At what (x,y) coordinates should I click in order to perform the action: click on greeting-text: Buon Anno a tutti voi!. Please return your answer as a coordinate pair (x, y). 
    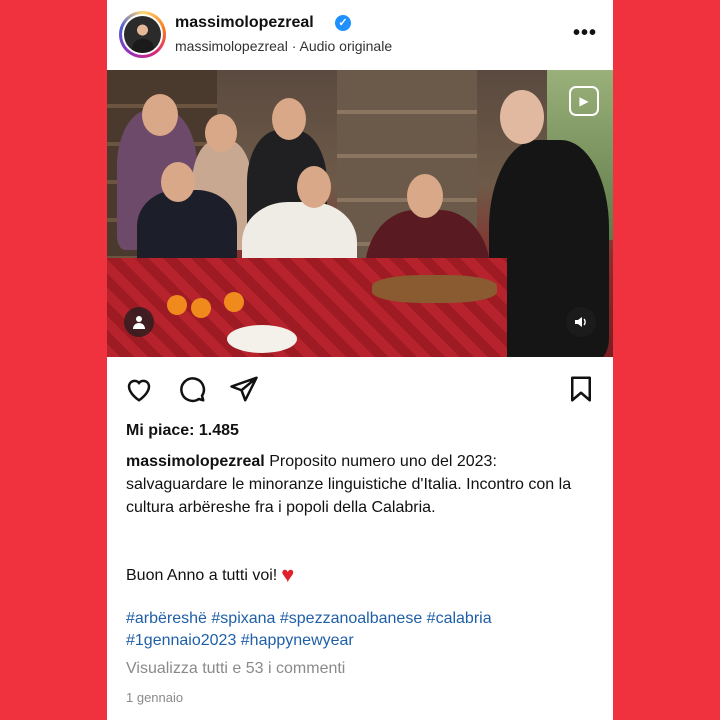
    Looking at the image, I should click on (202, 575).